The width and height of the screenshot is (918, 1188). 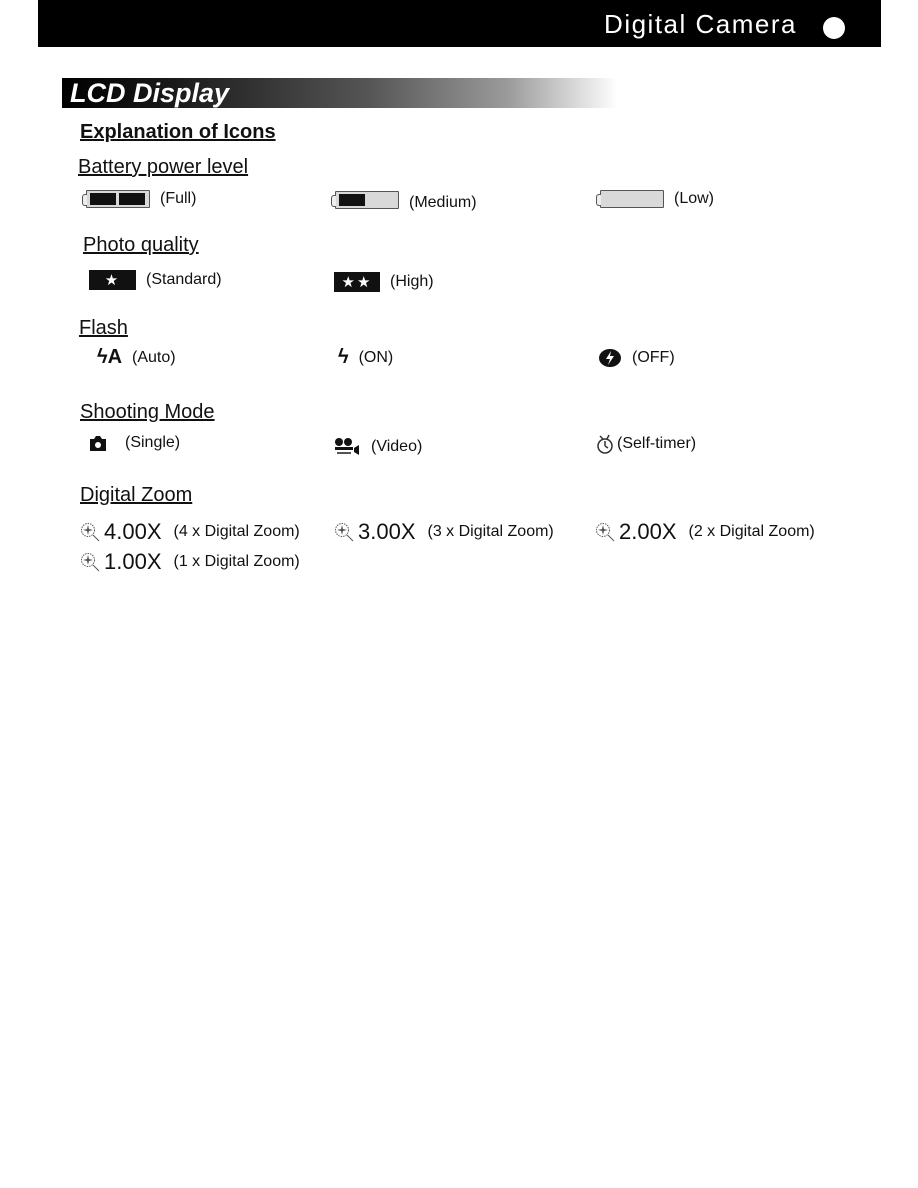 What do you see at coordinates (110, 357) in the screenshot?
I see `flash-auto-icon: ϟA` at bounding box center [110, 357].